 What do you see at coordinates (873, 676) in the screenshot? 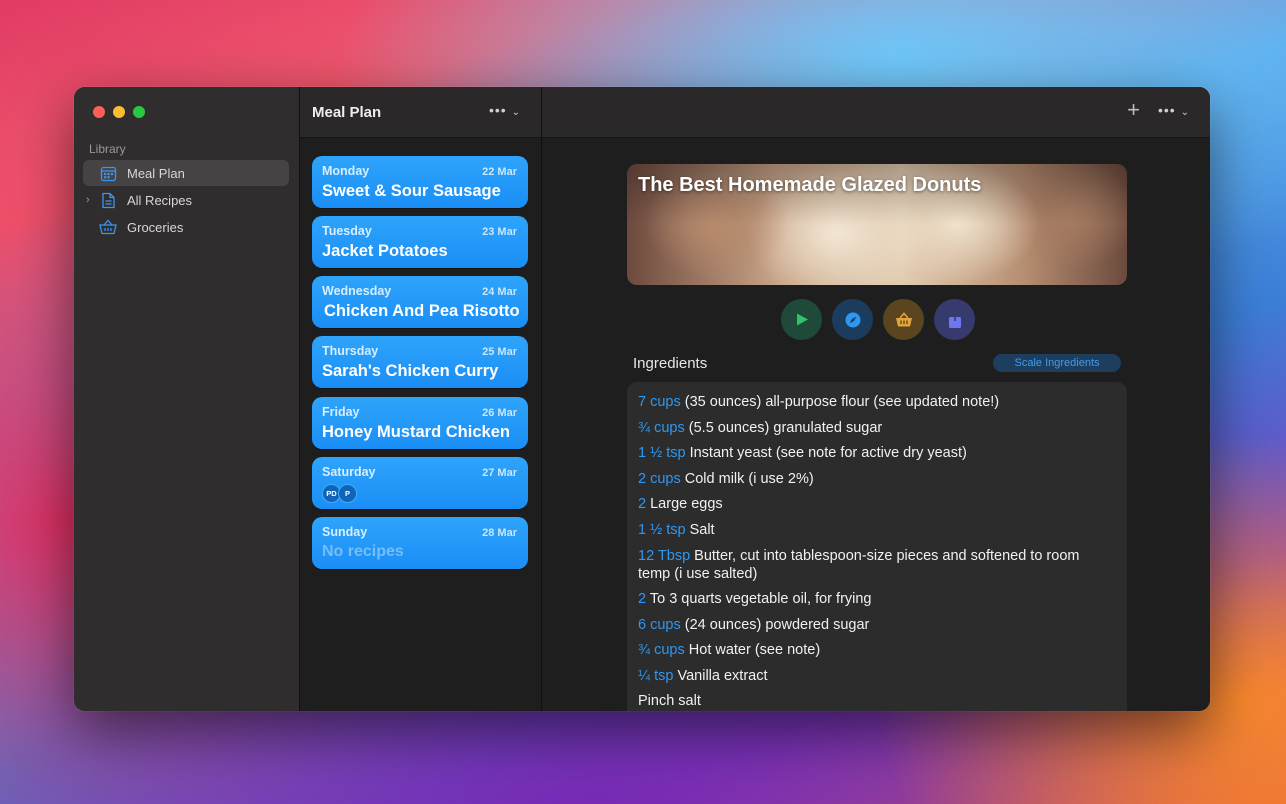
I see `ingredient-item: ¼ tsp Vanilla extract` at bounding box center [873, 676].